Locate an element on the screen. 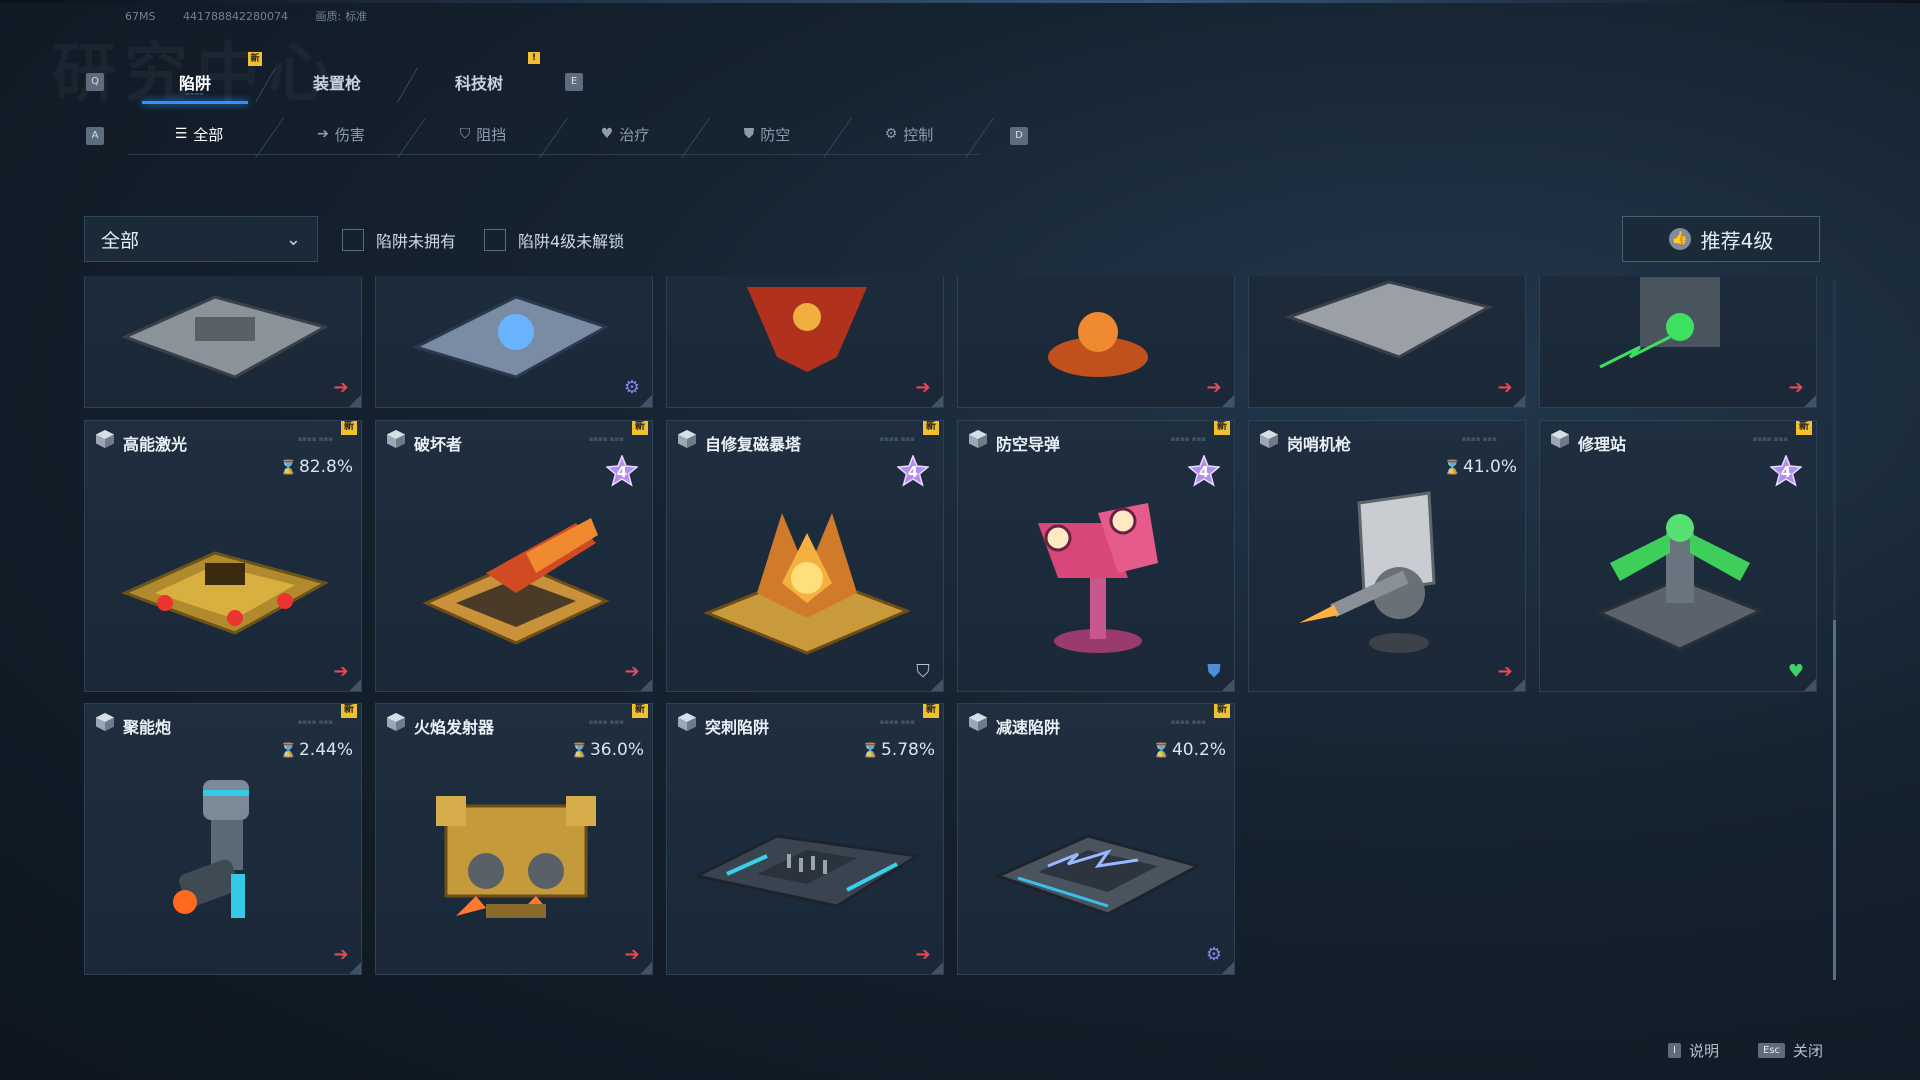  checkbox-lvl4-locked is located at coordinates (495, 240).